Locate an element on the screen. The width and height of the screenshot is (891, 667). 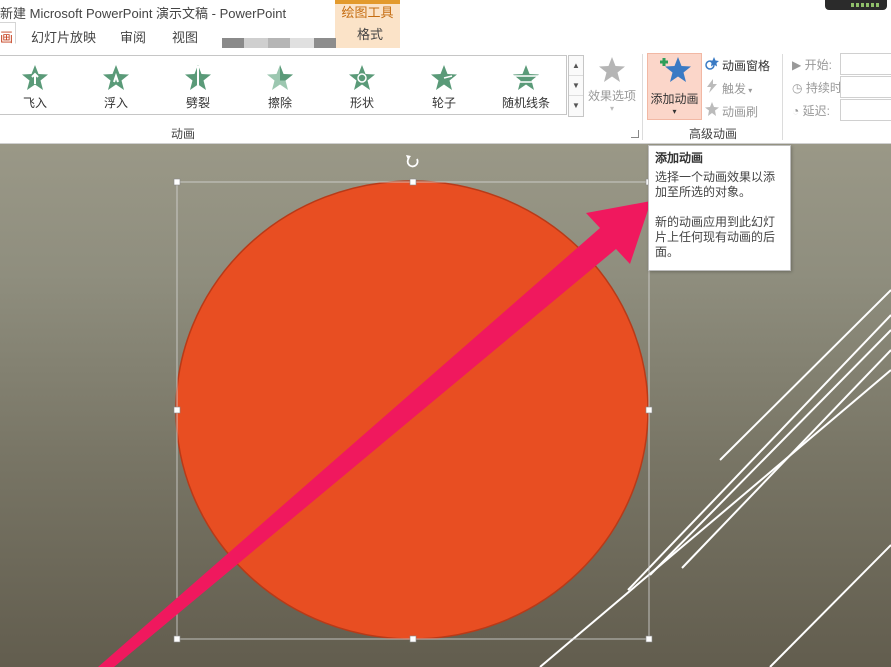
animation-painter-label: 动画刷 is located at coordinates (740, 112).